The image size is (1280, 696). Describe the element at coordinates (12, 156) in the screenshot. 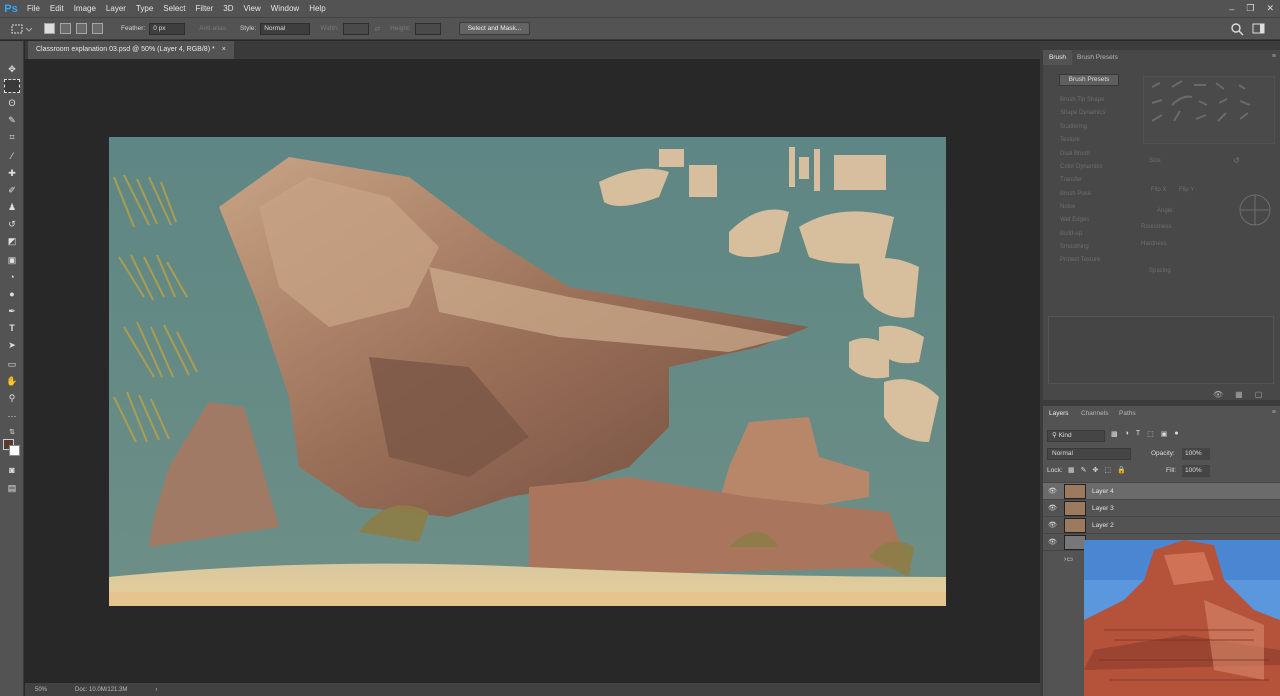

I see `eyedropper-tool-icon: ⁄` at that location.